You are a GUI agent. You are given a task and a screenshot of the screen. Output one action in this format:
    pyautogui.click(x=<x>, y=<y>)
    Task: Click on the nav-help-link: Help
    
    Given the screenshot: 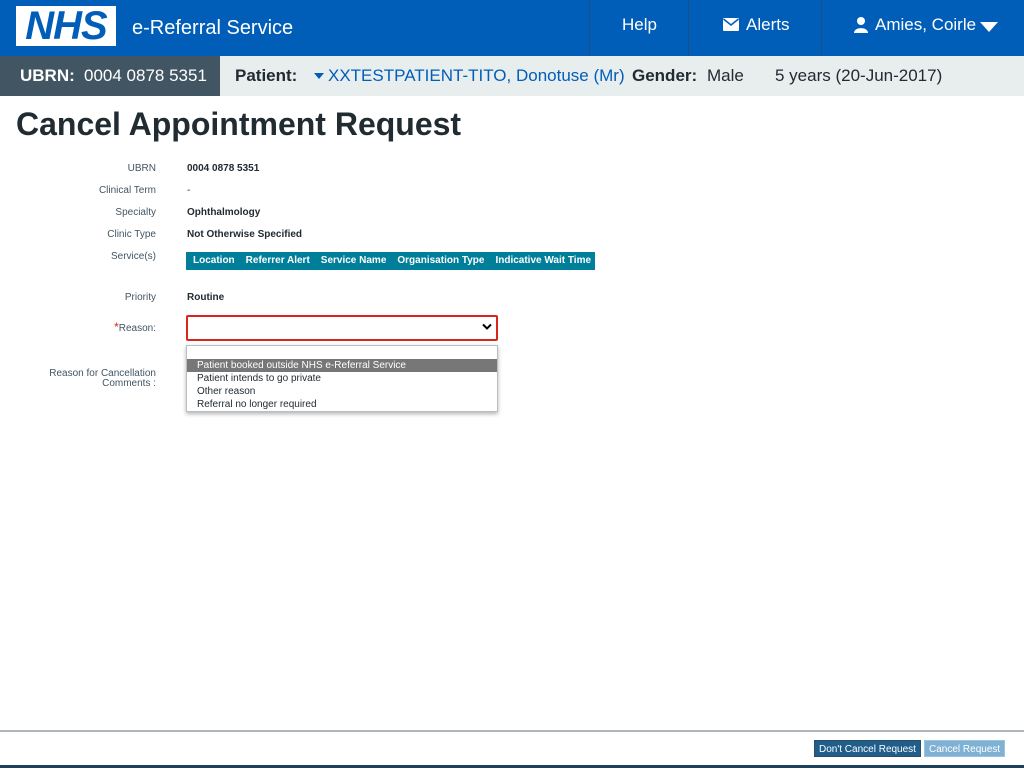 What is the action you would take?
    pyautogui.click(x=639, y=28)
    